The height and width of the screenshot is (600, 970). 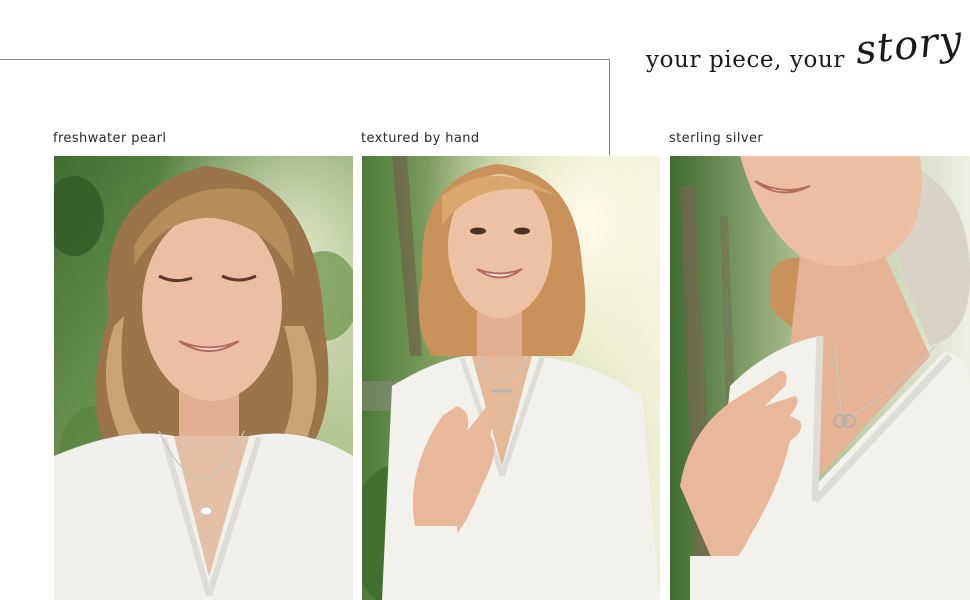 I want to click on caption-sterling-silver: sterling silver, so click(x=716, y=138).